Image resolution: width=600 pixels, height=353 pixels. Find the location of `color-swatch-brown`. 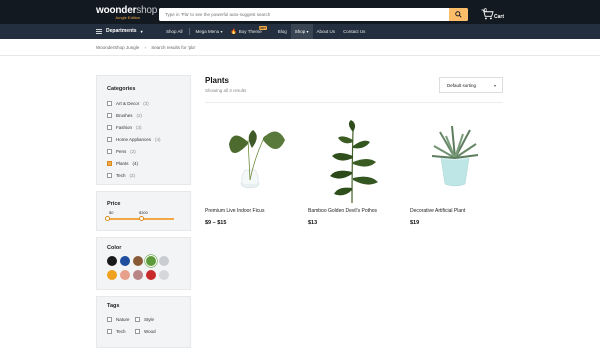

color-swatch-brown is located at coordinates (138, 261).